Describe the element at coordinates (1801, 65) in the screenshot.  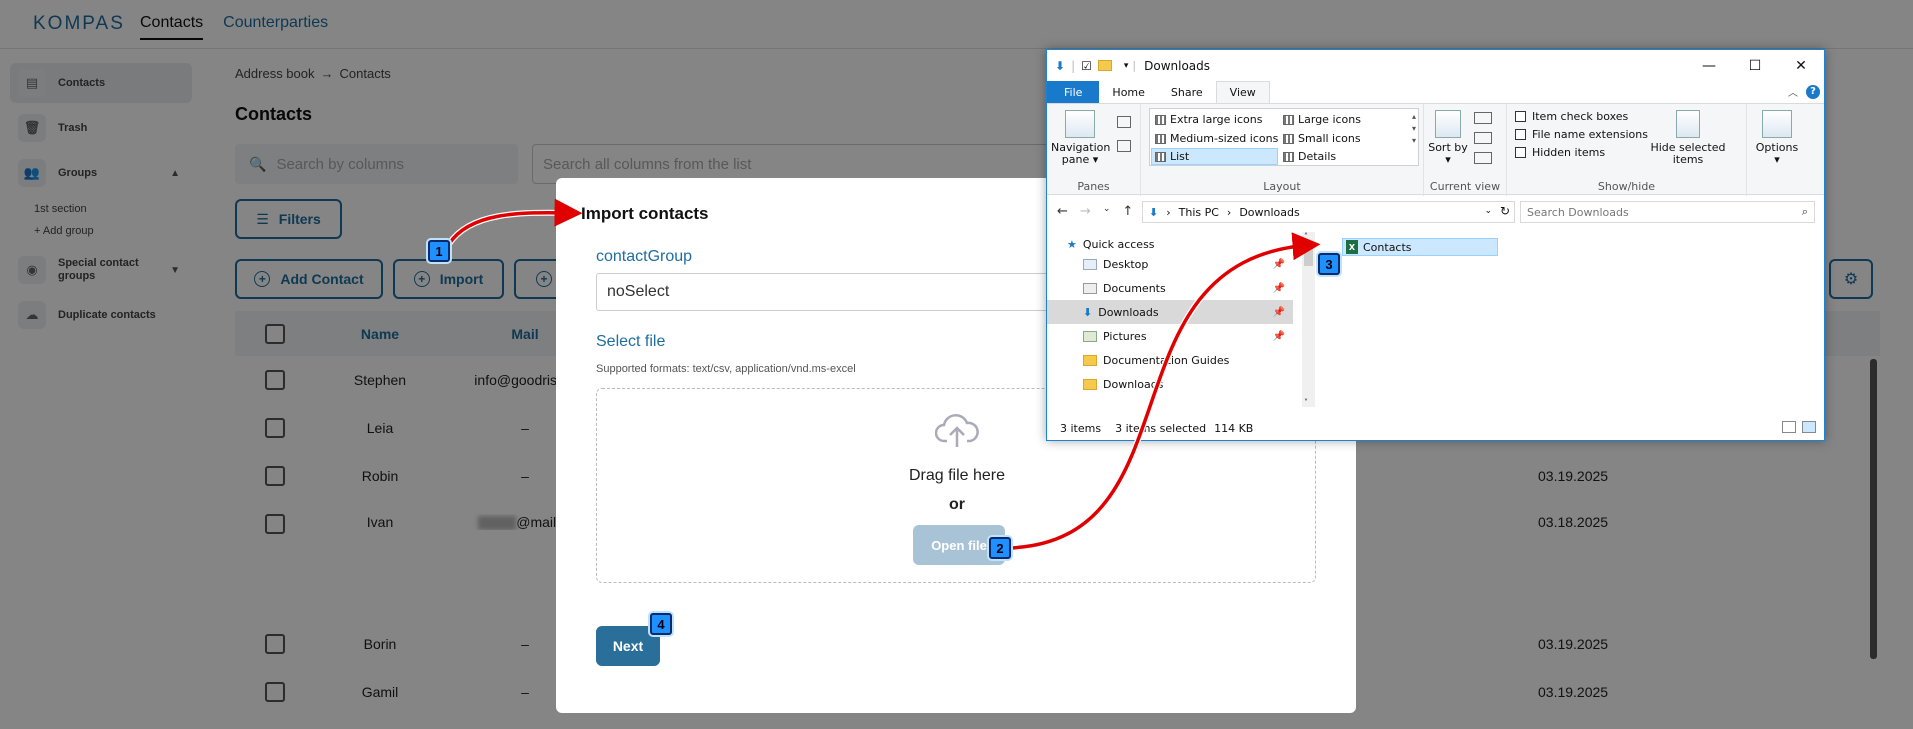
I see `close-icon: ✕` at that location.